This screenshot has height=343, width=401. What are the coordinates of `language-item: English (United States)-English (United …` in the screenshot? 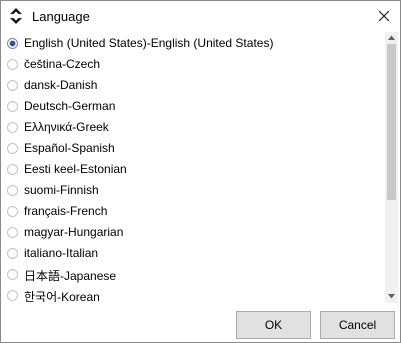 It's located at (191, 43).